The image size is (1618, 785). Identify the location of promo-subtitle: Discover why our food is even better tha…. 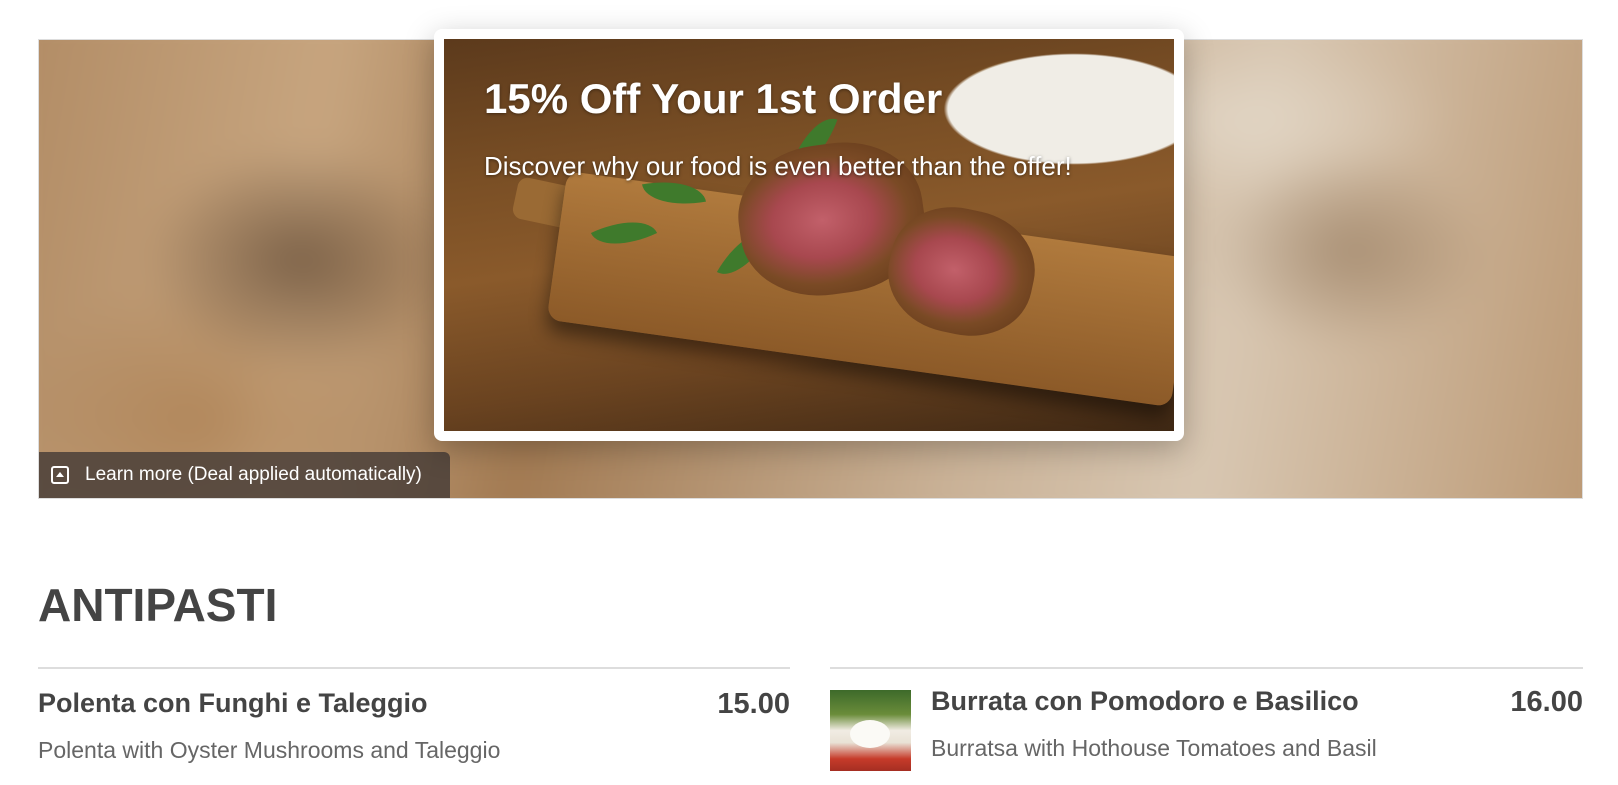
(778, 166).